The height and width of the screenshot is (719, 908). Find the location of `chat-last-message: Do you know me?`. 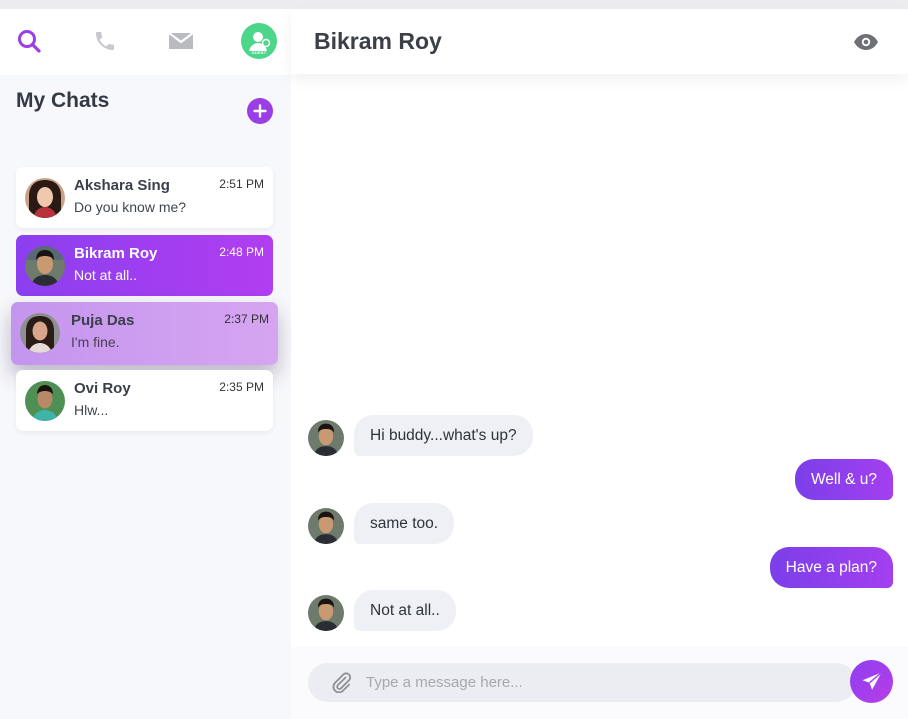

chat-last-message: Do you know me? is located at coordinates (130, 207).